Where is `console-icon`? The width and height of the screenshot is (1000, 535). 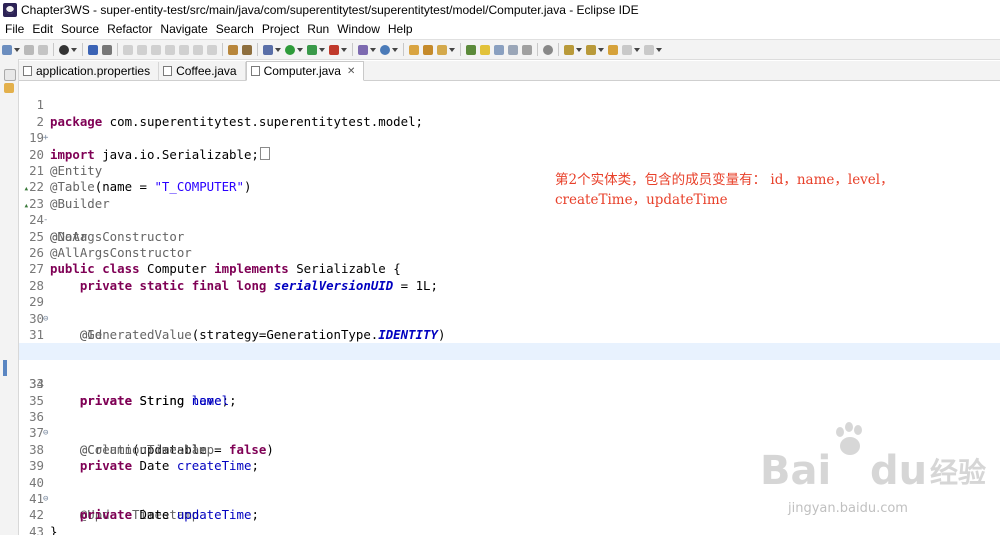
console-icon is located at coordinates (93, 49).